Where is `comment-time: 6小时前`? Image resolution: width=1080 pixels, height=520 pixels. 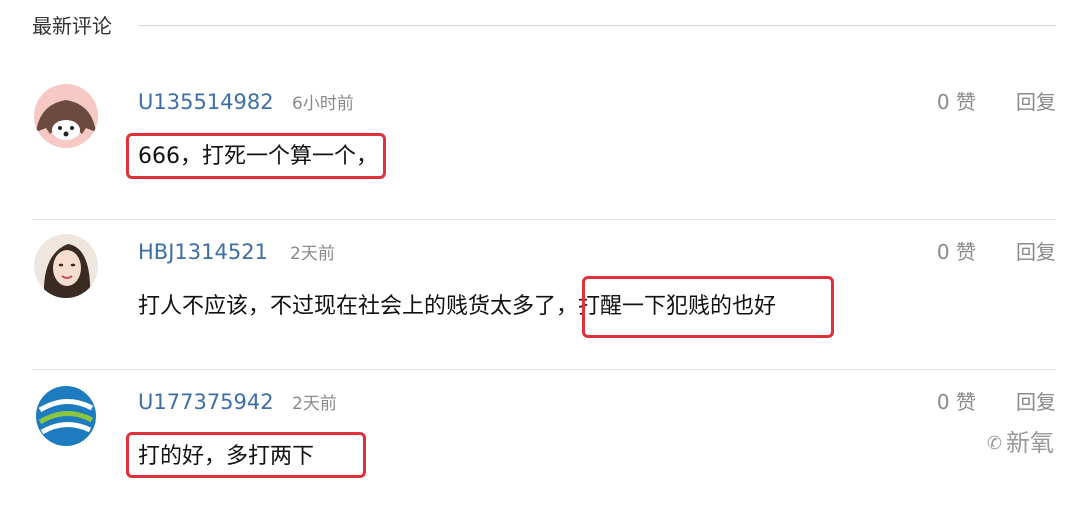 comment-time: 6小时前 is located at coordinates (323, 104).